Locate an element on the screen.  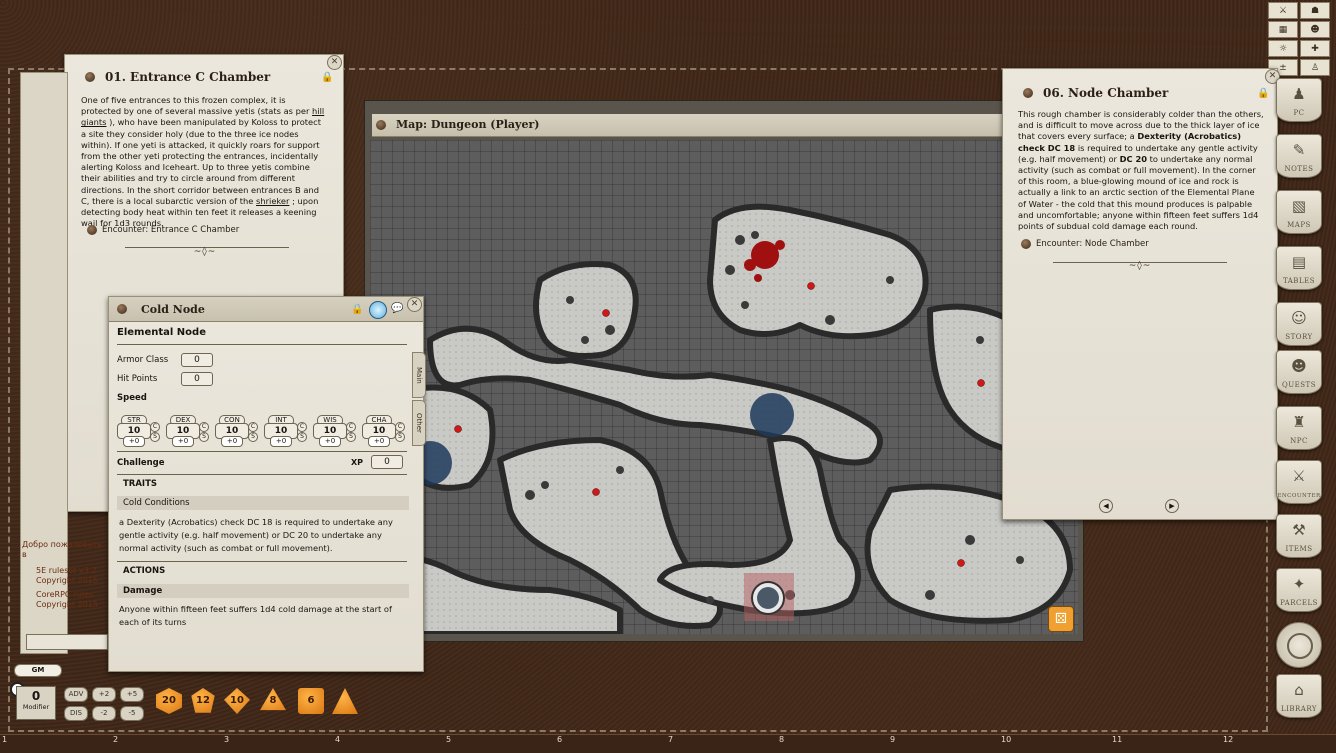
map-link-icon is located at coordinates (381, 125).